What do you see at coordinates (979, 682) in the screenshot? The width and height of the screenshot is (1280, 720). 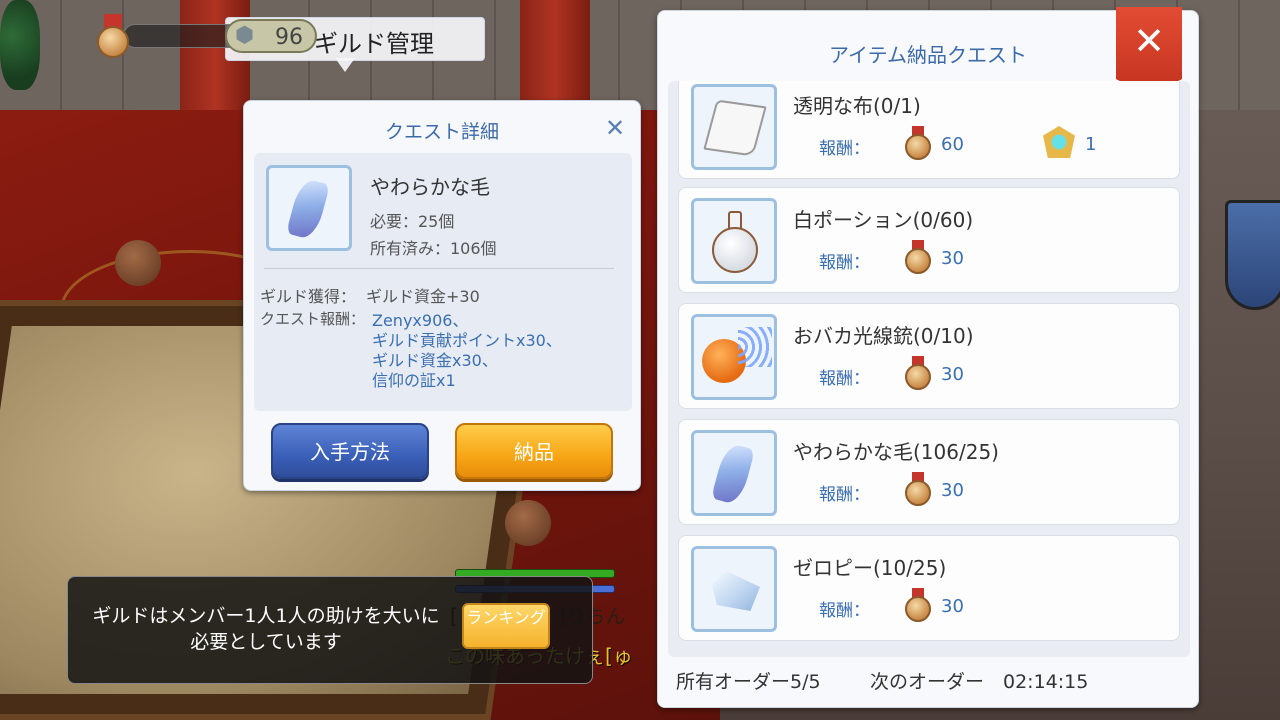 I see `next-order-timer: 次のオーダー 02:14:15` at bounding box center [979, 682].